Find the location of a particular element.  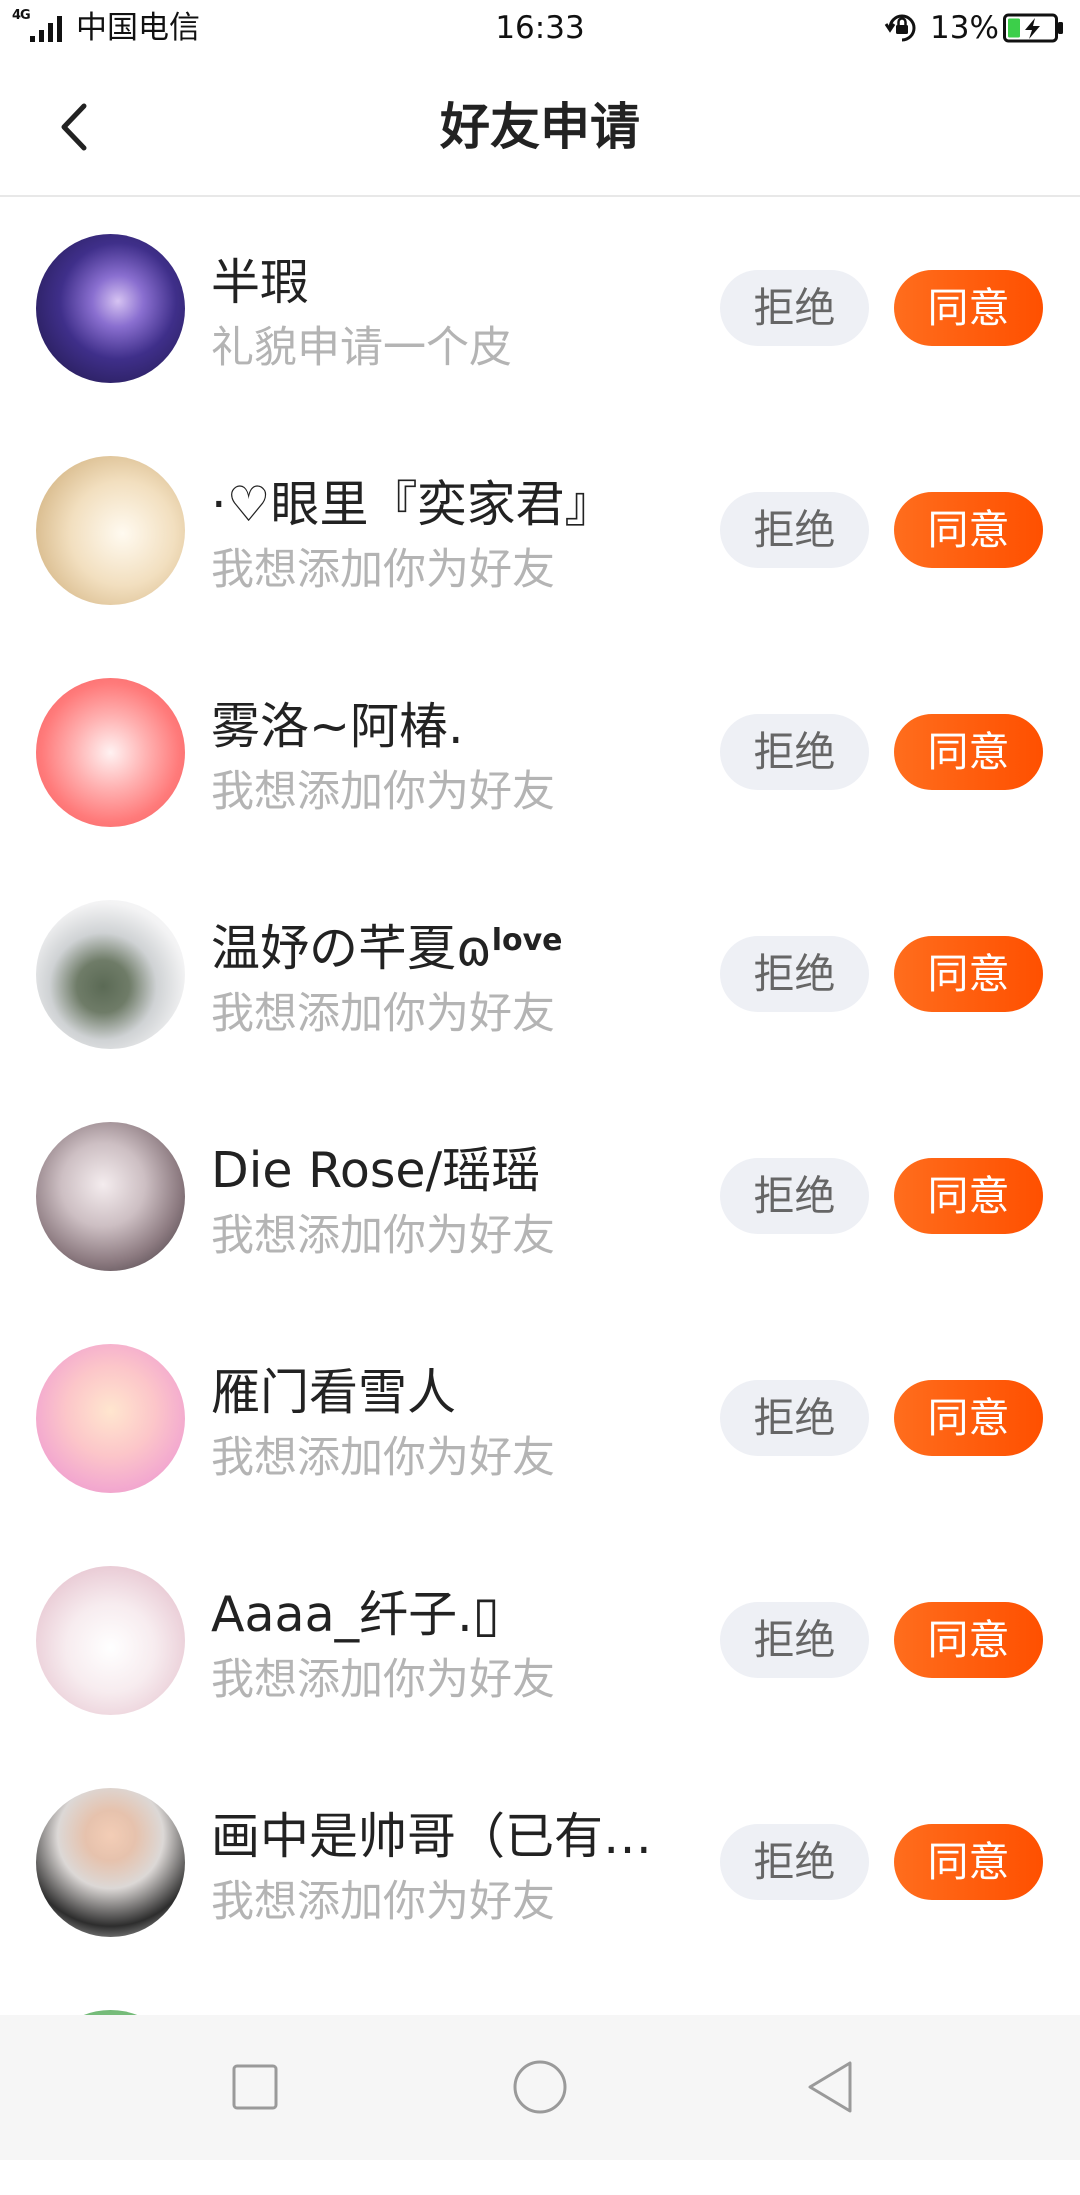

back-nav-button is located at coordinates (830, 2087).